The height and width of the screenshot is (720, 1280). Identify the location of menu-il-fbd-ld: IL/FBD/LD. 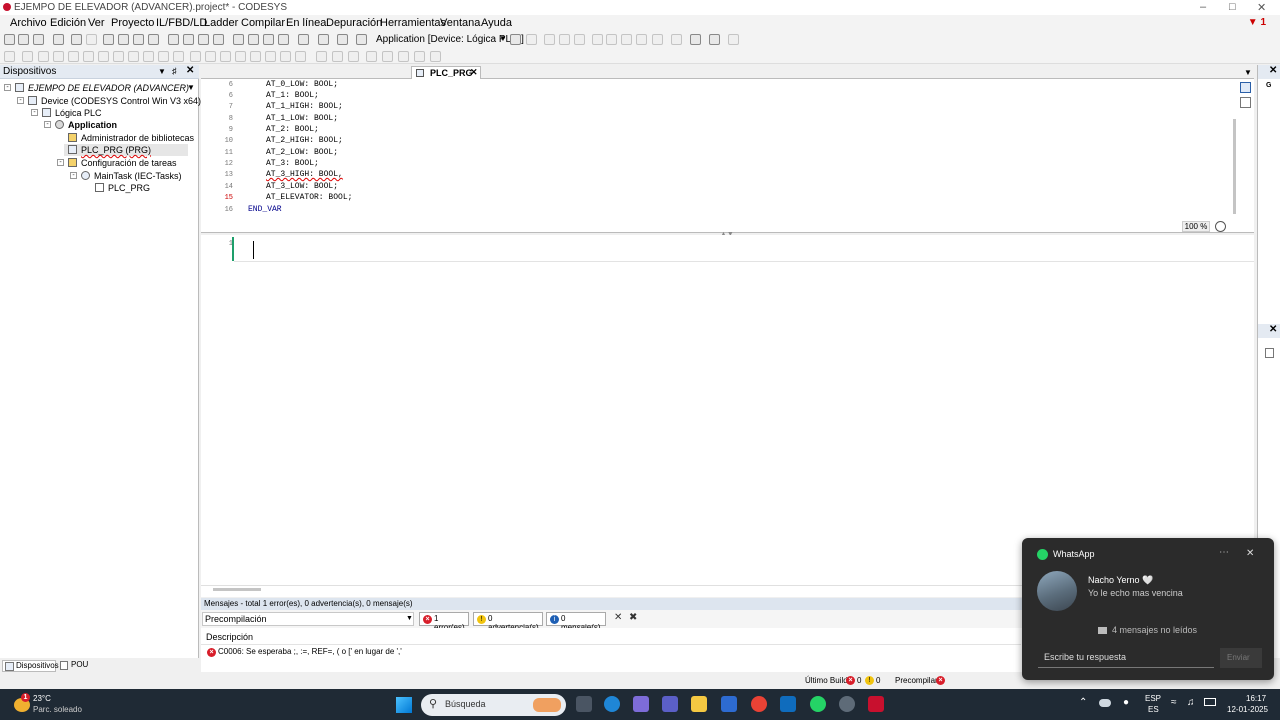
(181, 23).